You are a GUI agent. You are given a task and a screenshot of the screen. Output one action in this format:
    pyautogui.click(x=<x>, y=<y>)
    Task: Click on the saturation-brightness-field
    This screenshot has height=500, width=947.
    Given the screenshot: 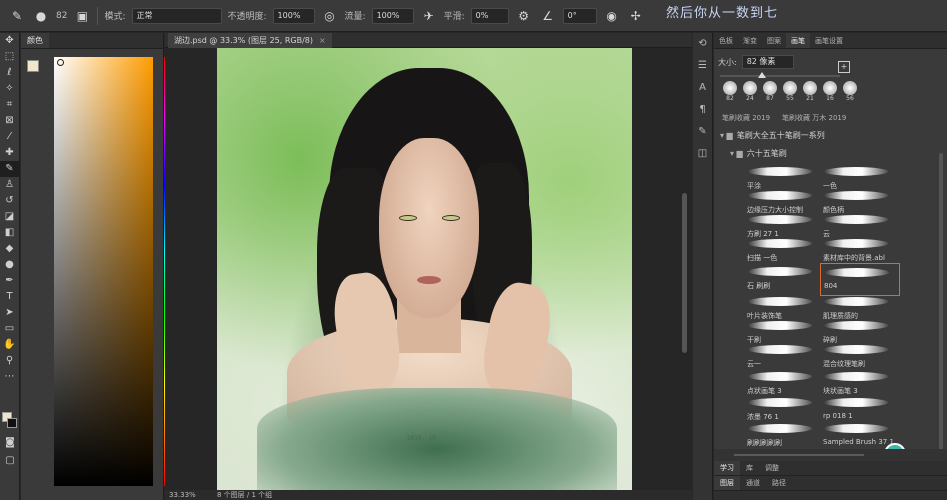 What is the action you would take?
    pyautogui.click(x=103, y=271)
    